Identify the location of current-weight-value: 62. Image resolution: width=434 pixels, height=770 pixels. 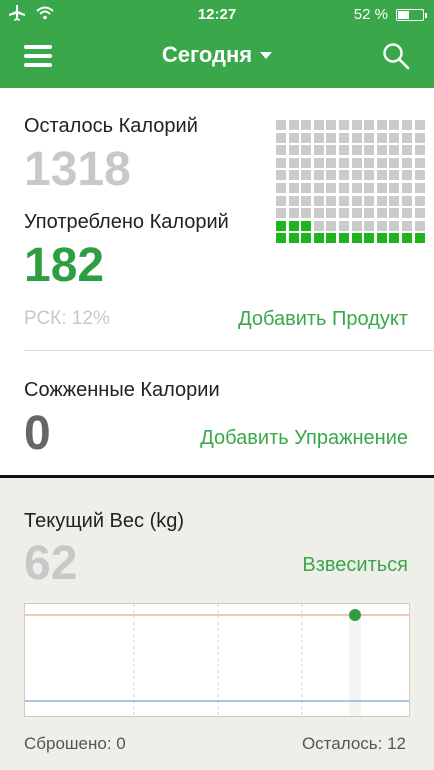
(51, 563).